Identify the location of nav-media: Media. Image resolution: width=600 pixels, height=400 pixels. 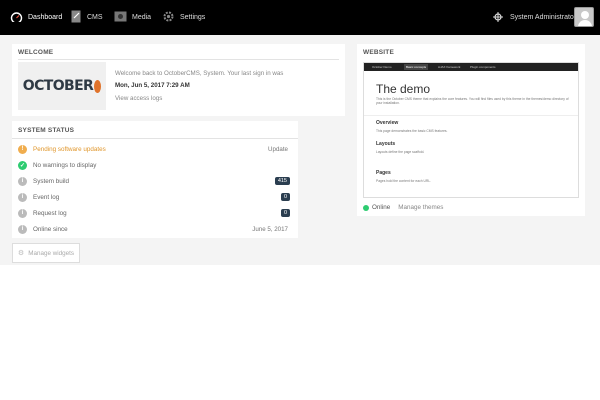
(132, 17).